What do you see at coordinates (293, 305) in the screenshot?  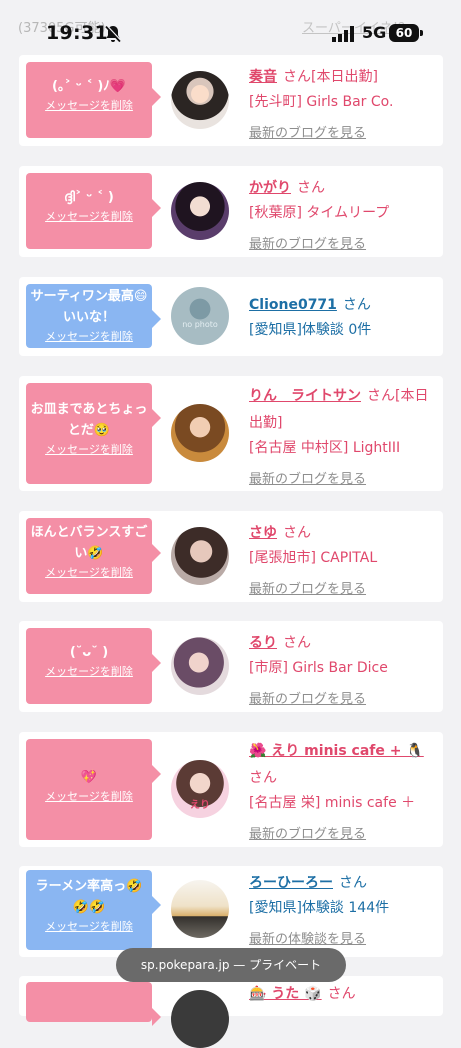 I see `profile-name-link: Clione0771` at bounding box center [293, 305].